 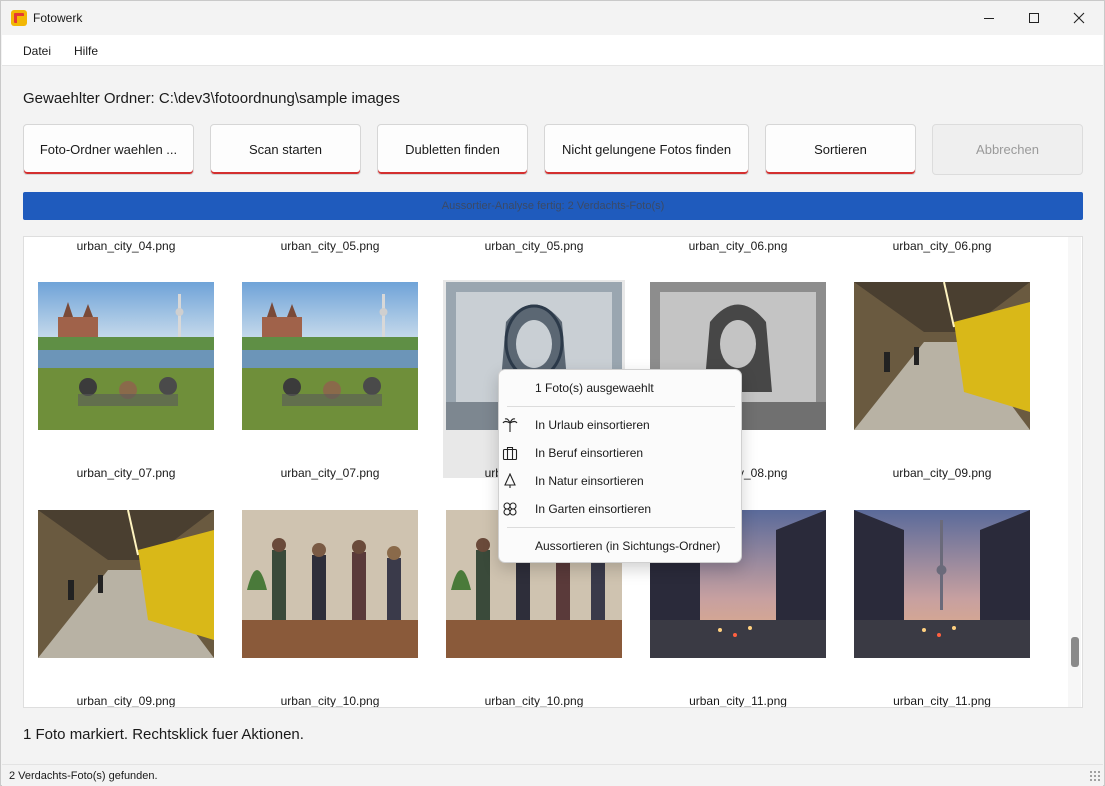 I want to click on palm-tree-icon, so click(x=510, y=425).